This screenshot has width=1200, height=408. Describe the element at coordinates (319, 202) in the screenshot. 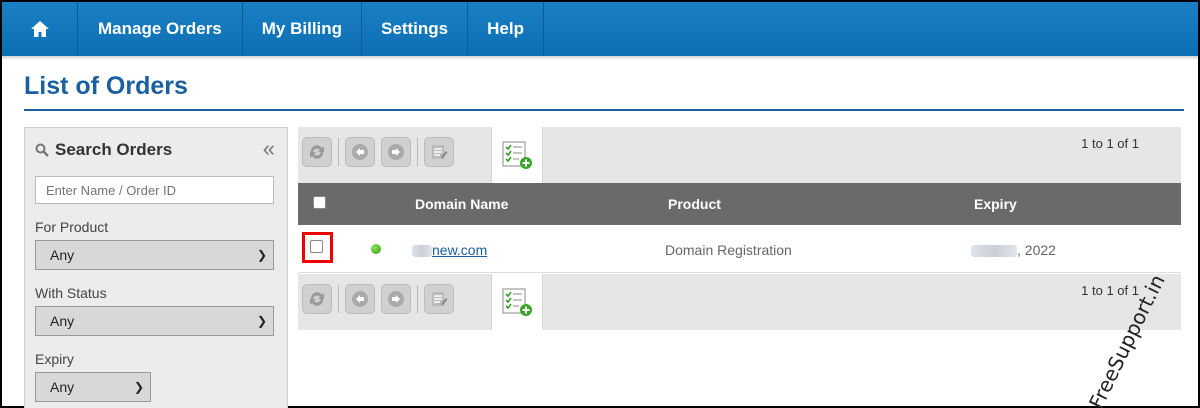

I see `select-all-checkbox` at that location.